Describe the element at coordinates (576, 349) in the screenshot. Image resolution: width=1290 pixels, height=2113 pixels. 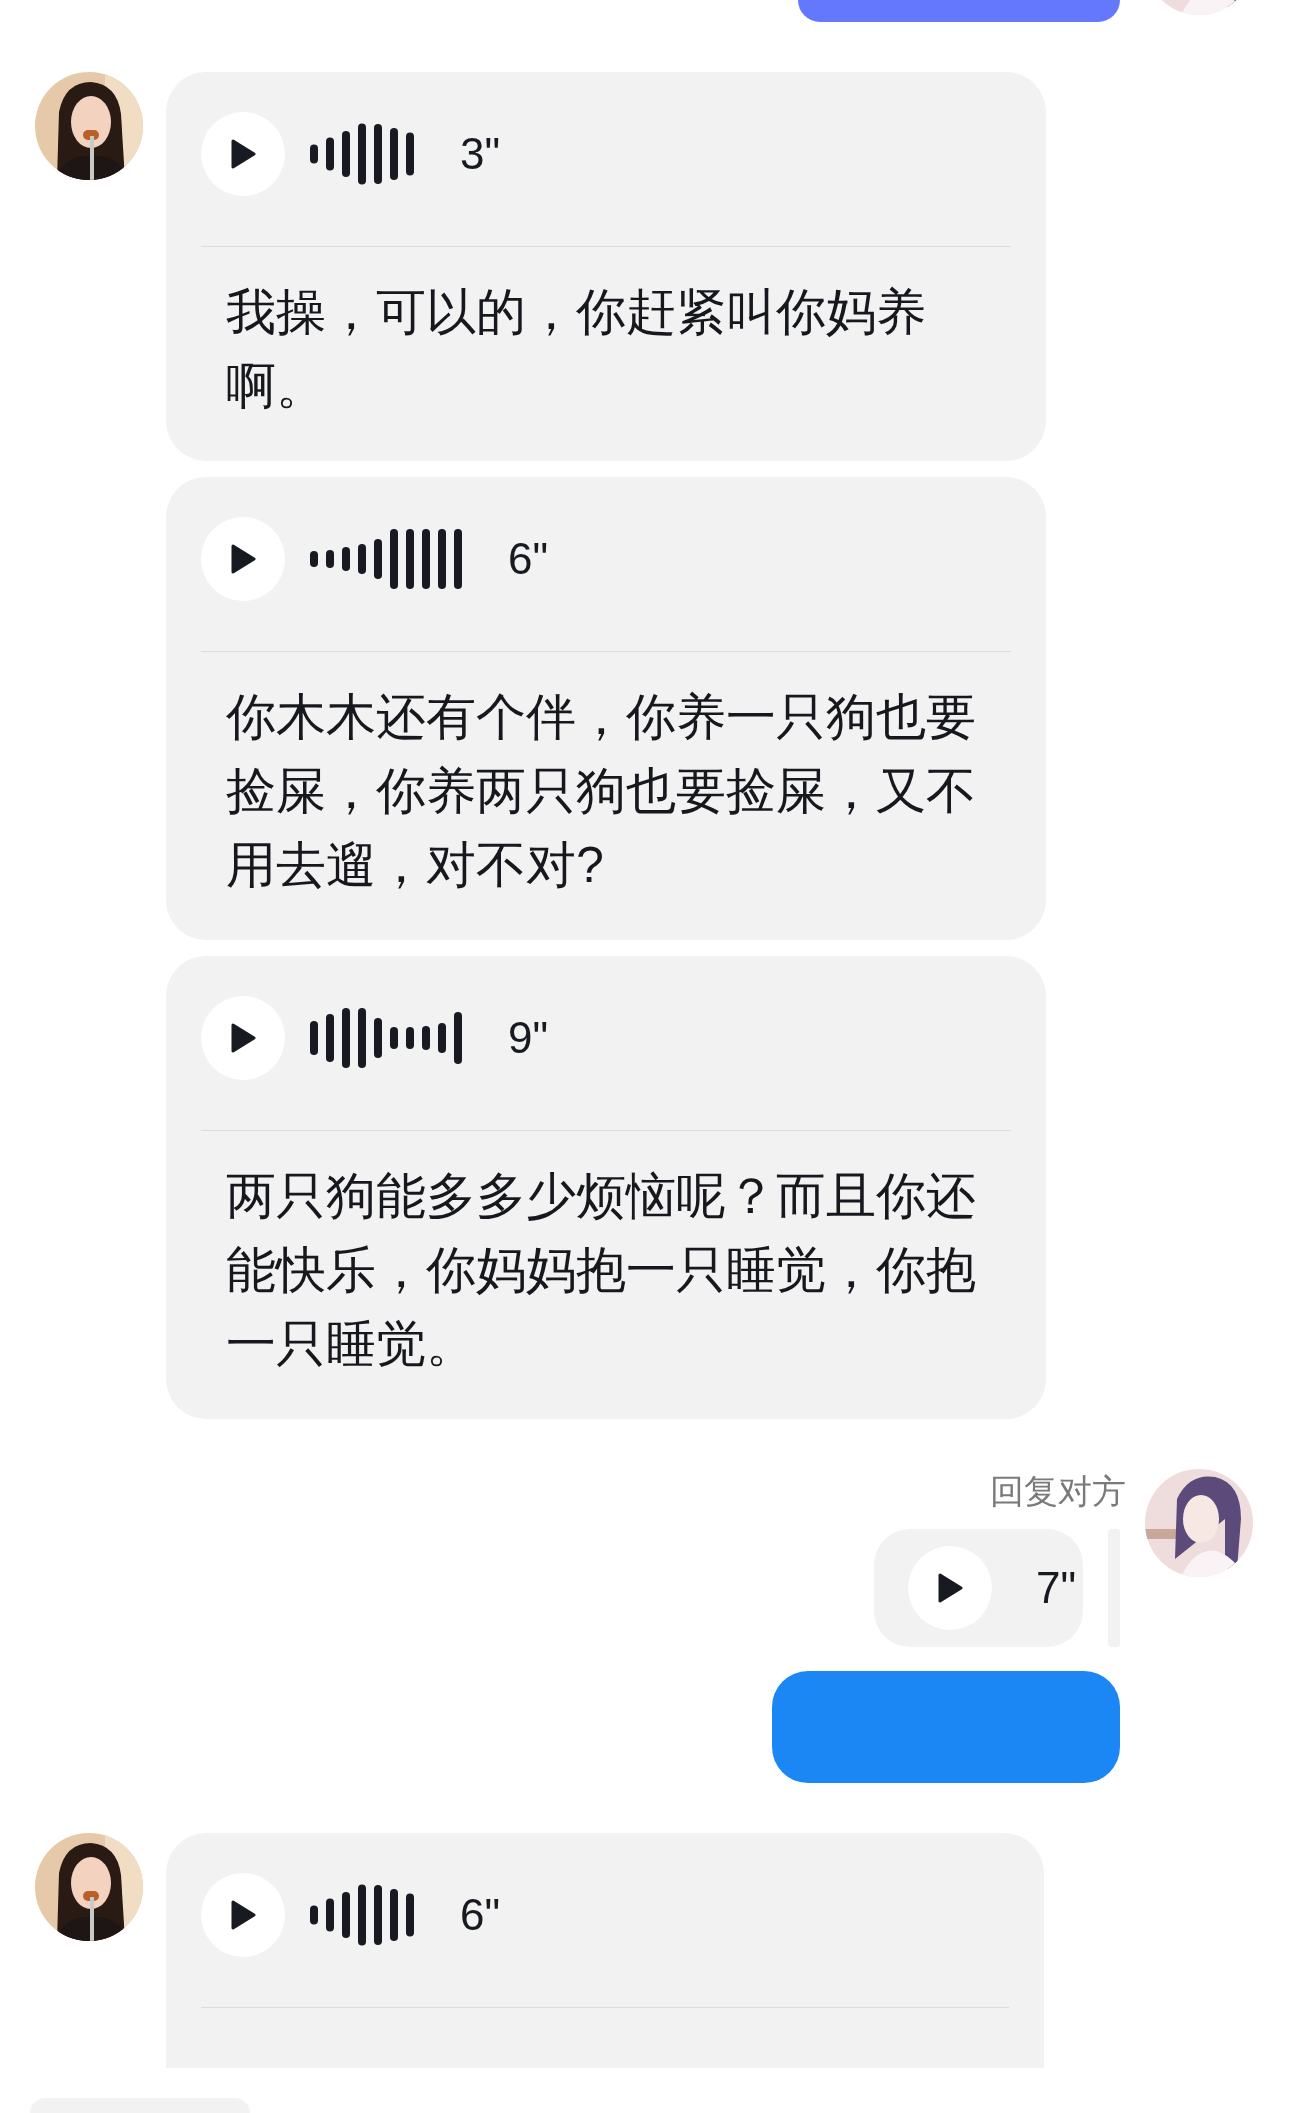
I see `transcript-text: 我操，可以的，你赶紧叫你妈养啊。` at that location.